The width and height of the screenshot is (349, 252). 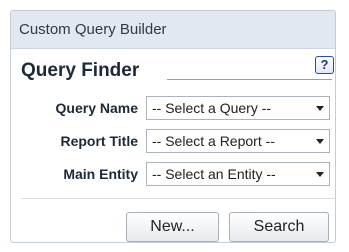 What do you see at coordinates (249, 79) in the screenshot?
I see `section-rule` at bounding box center [249, 79].